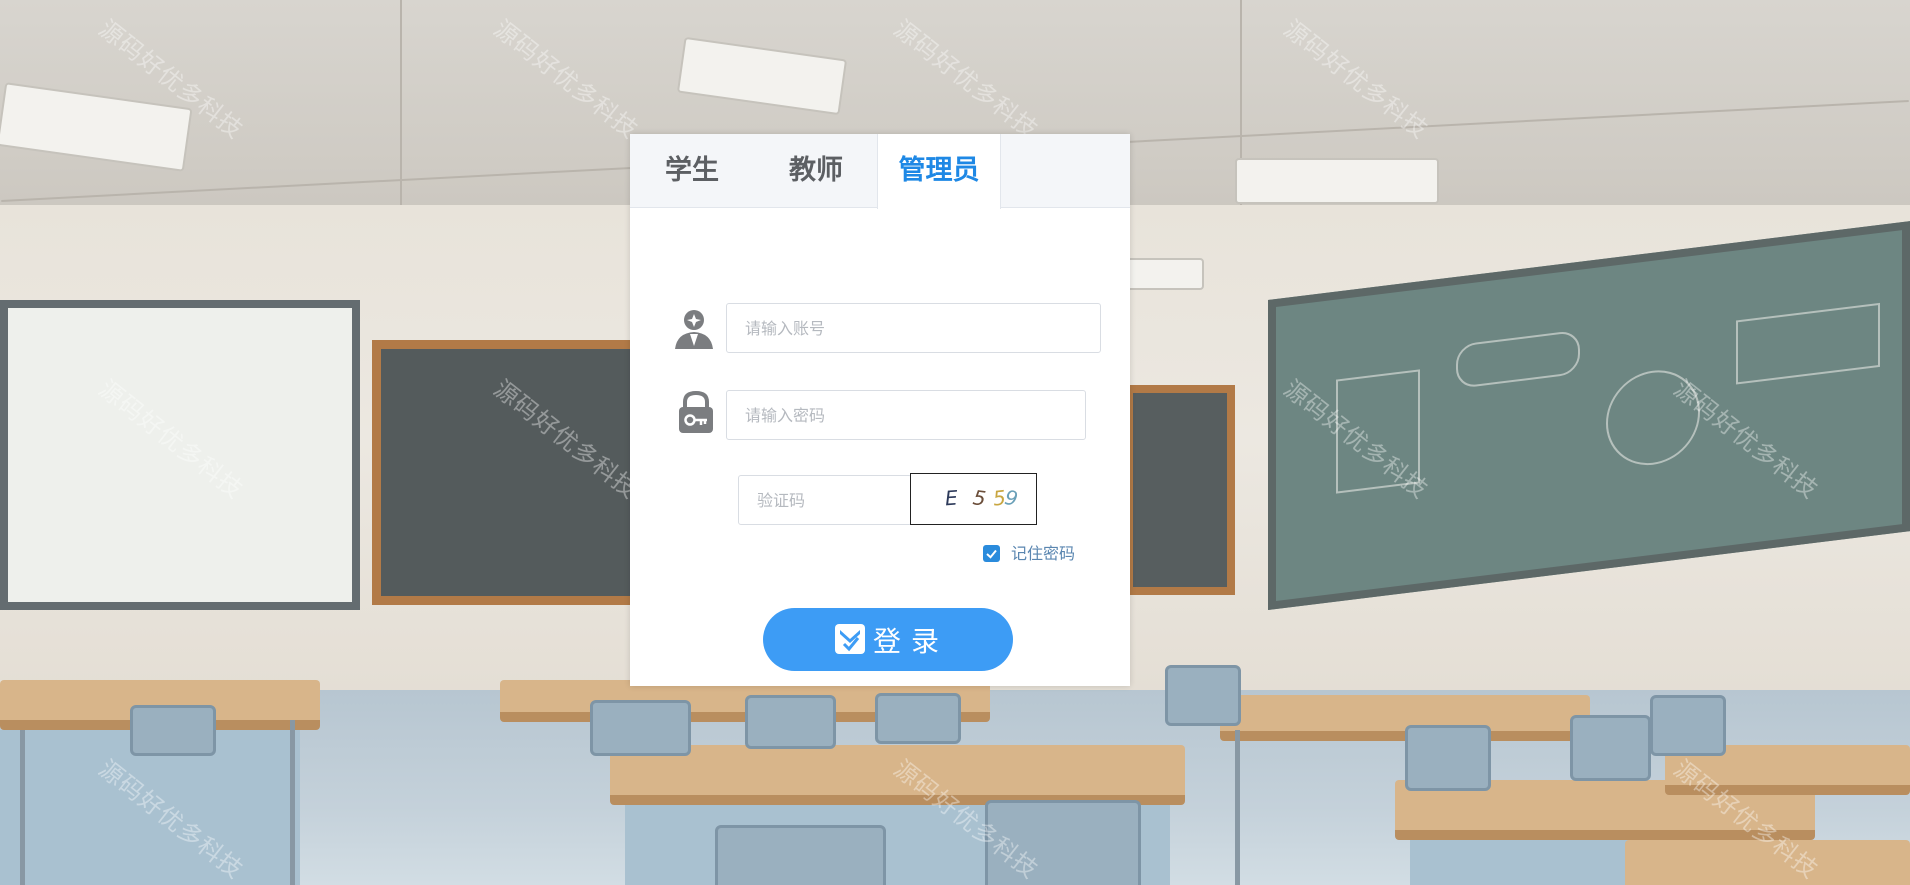  Describe the element at coordinates (1180, 490) in the screenshot. I see `chalkboard` at that location.